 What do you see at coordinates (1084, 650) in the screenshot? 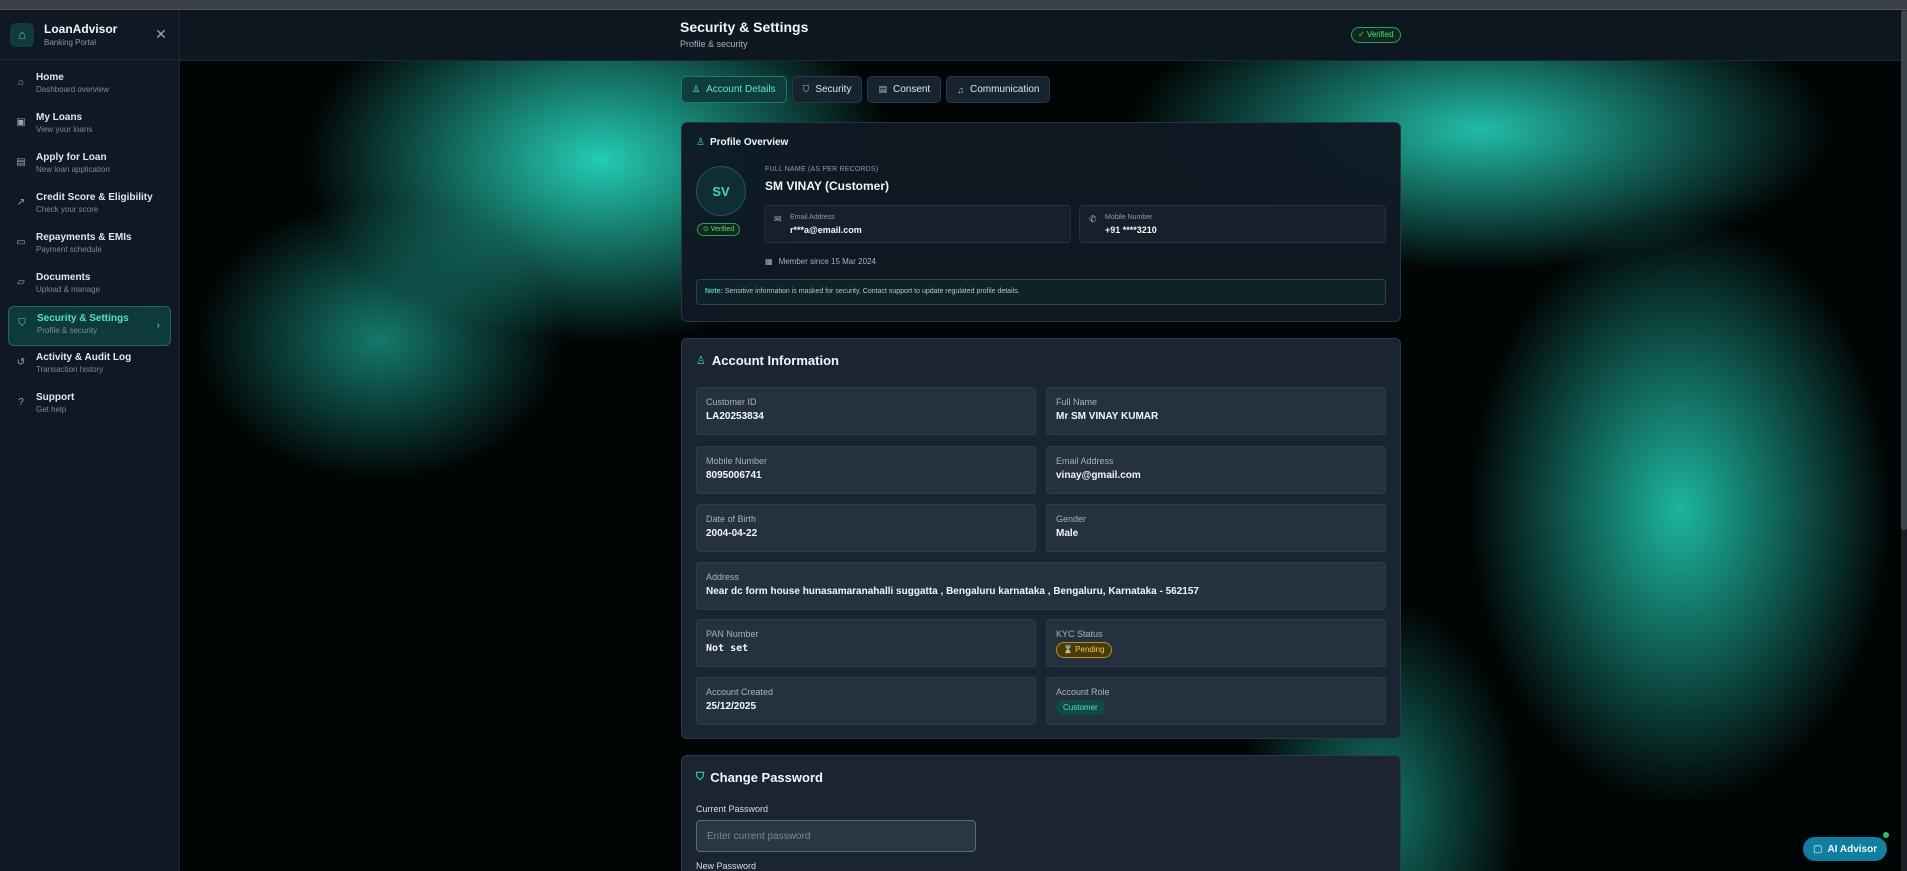
I see `kyc-pending-badge: ⌛ Pending` at bounding box center [1084, 650].